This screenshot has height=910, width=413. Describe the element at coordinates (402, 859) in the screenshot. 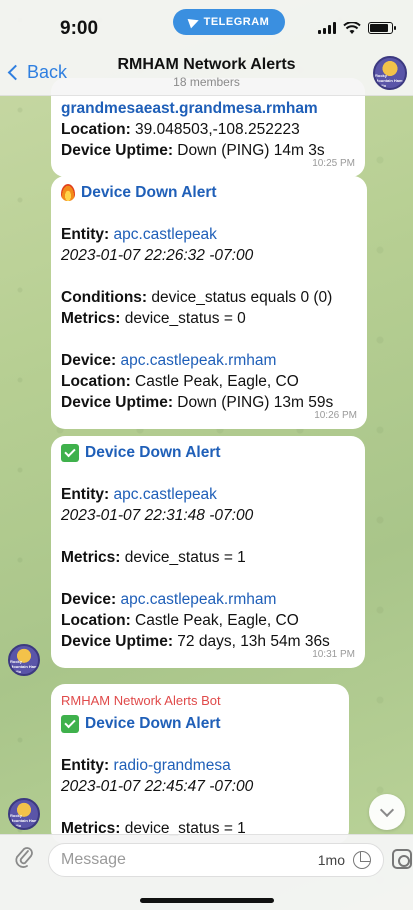

I see `camera-icon` at that location.